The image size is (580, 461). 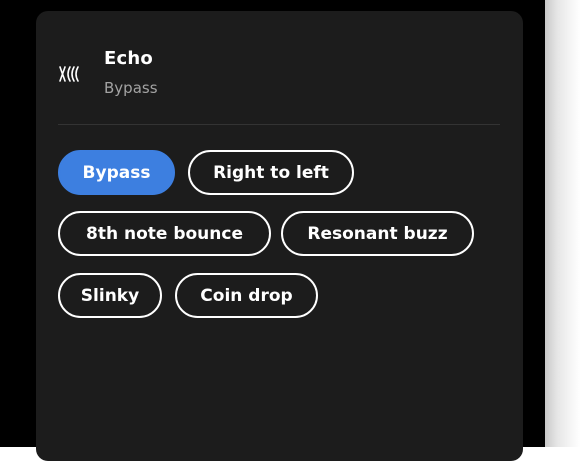 I want to click on effect-title: Echo, so click(x=128, y=58).